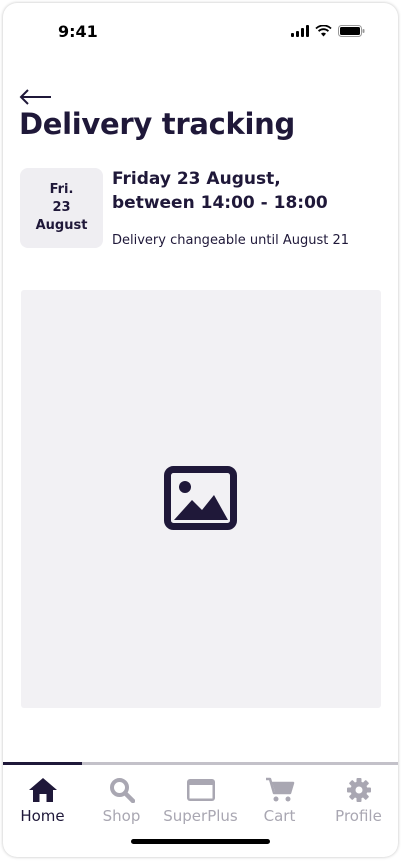 The image size is (401, 863). I want to click on delivery-window-date: Friday 23 August,, so click(196, 179).